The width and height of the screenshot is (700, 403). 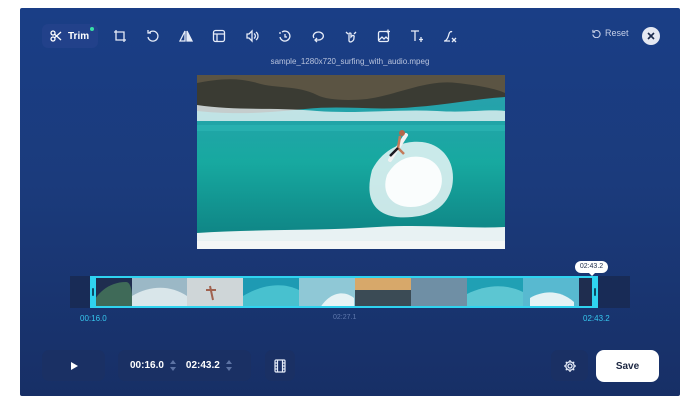 I want to click on image-overlay-icon, so click(x=384, y=36).